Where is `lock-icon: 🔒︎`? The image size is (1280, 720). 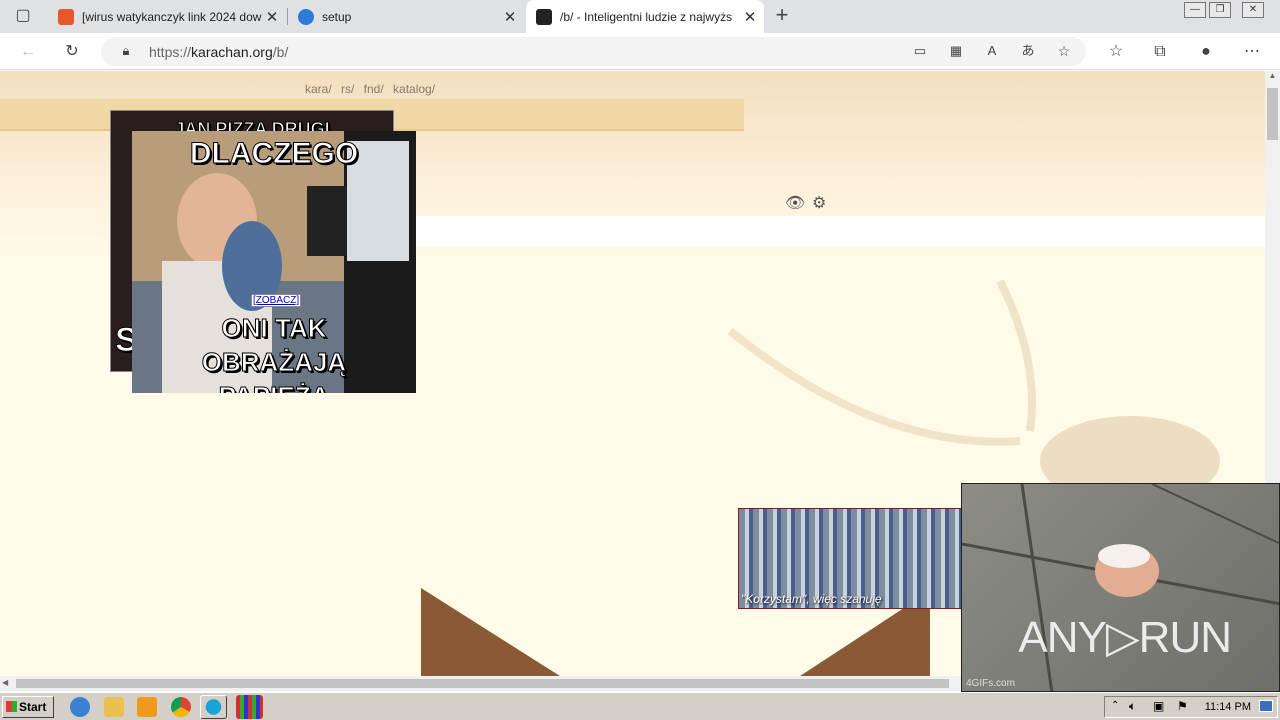 lock-icon: 🔒︎ is located at coordinates (126, 50).